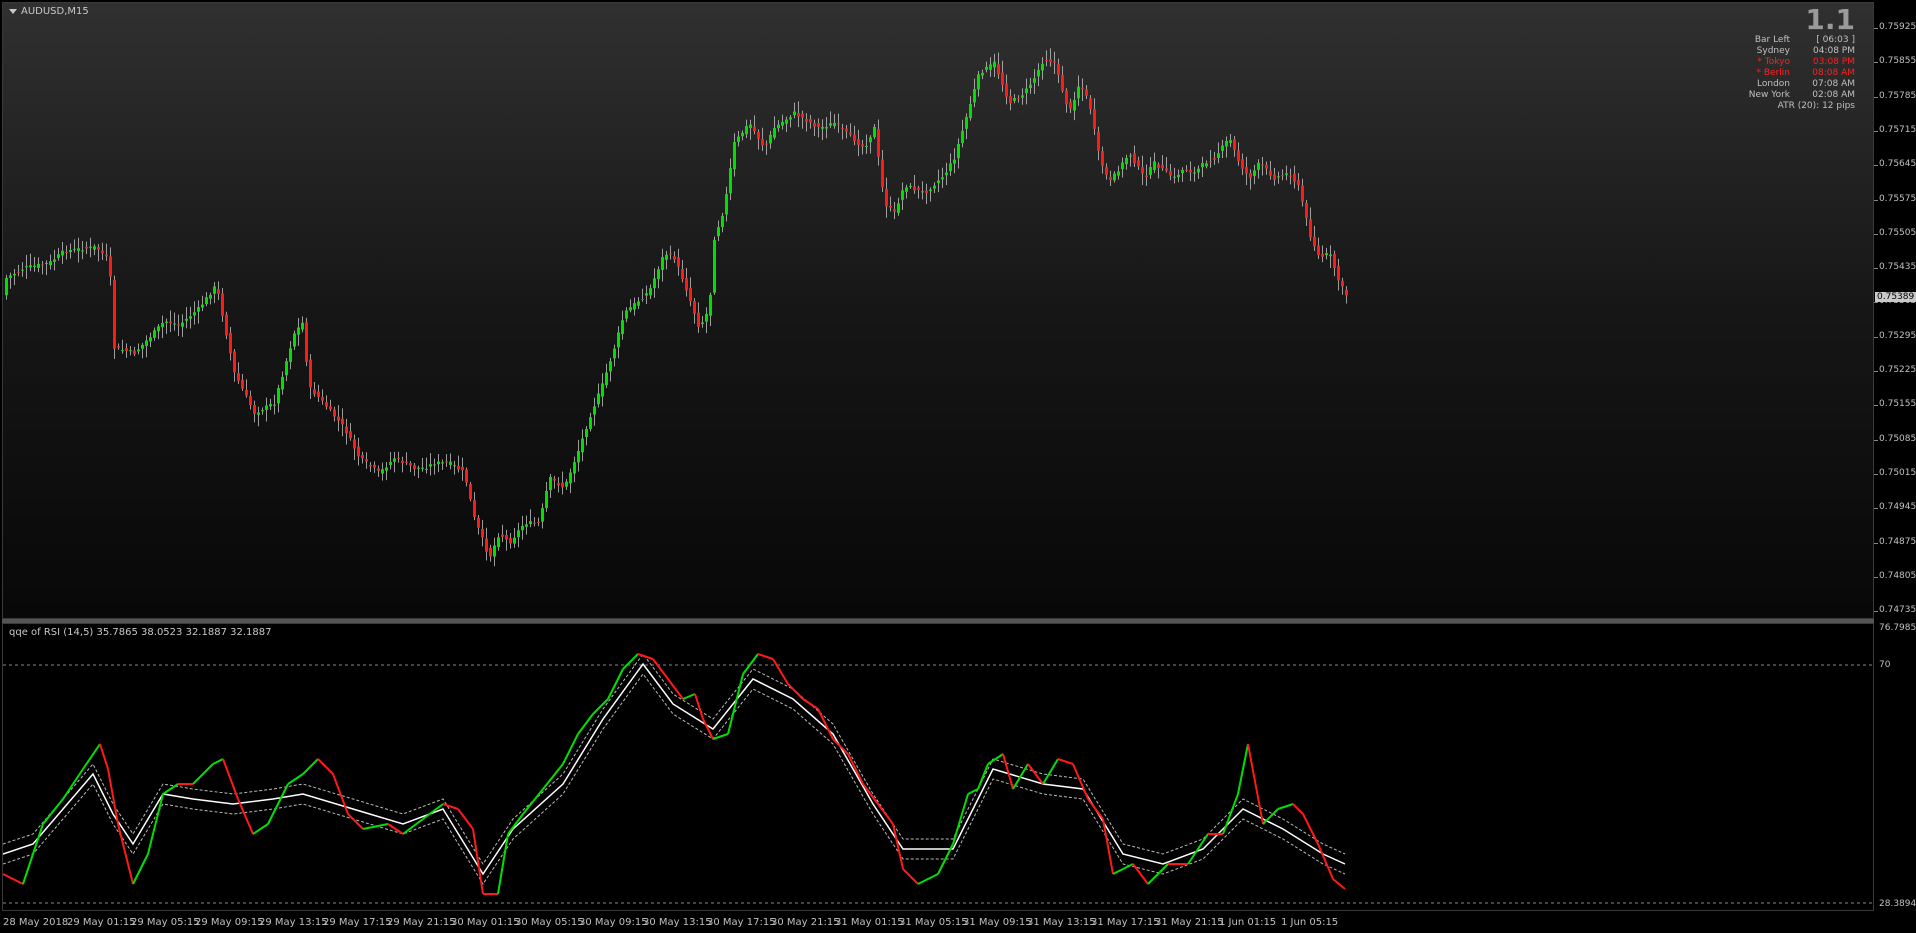  Describe the element at coordinates (13, 11) in the screenshot. I see `dropdown-arrow-icon` at that location.